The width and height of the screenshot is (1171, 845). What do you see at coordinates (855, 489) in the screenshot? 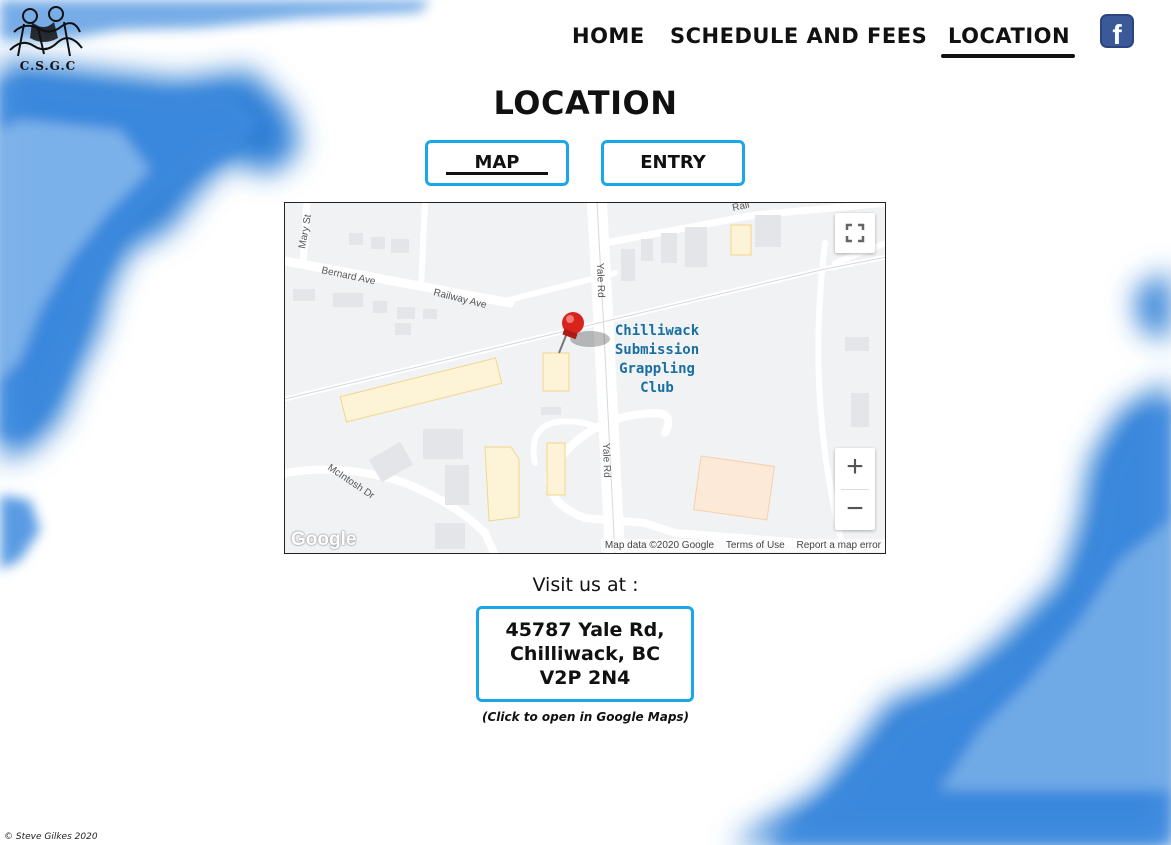
I see `zoom-control: + −` at bounding box center [855, 489].